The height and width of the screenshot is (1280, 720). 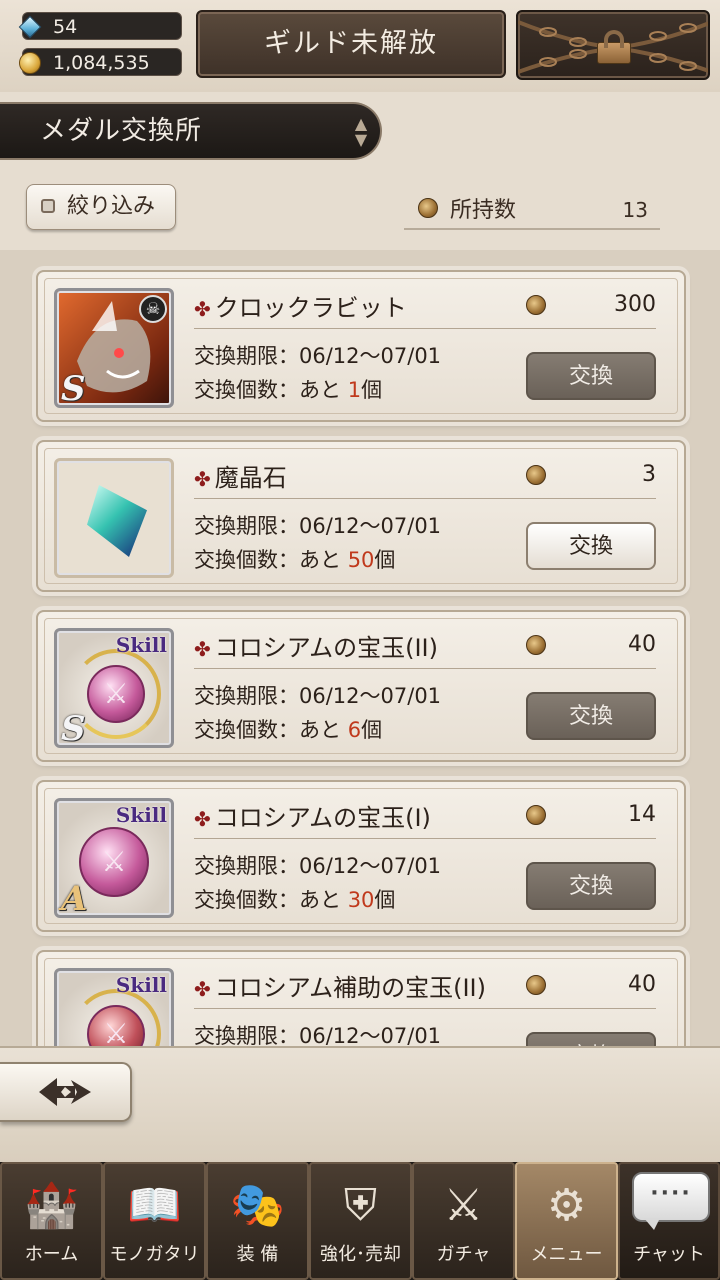 What do you see at coordinates (114, 348) in the screenshot?
I see `monster-thumbnail: ☠ S` at bounding box center [114, 348].